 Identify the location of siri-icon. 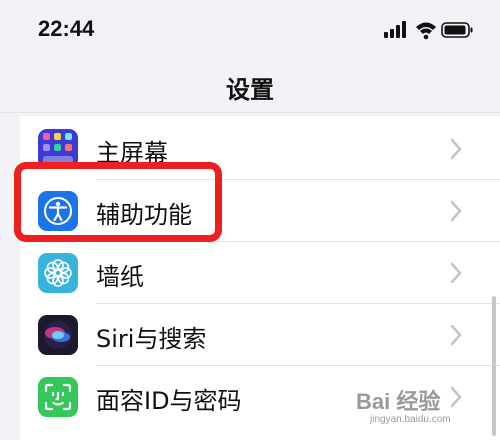
(58, 335).